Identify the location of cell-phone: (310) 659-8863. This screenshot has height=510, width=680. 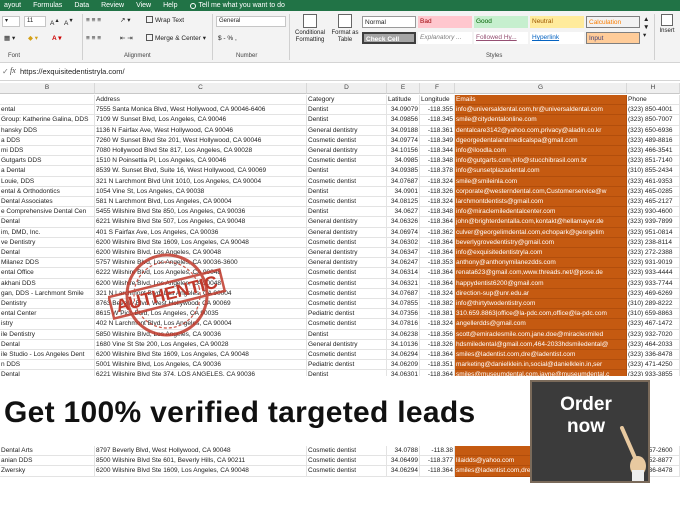
(653, 314).